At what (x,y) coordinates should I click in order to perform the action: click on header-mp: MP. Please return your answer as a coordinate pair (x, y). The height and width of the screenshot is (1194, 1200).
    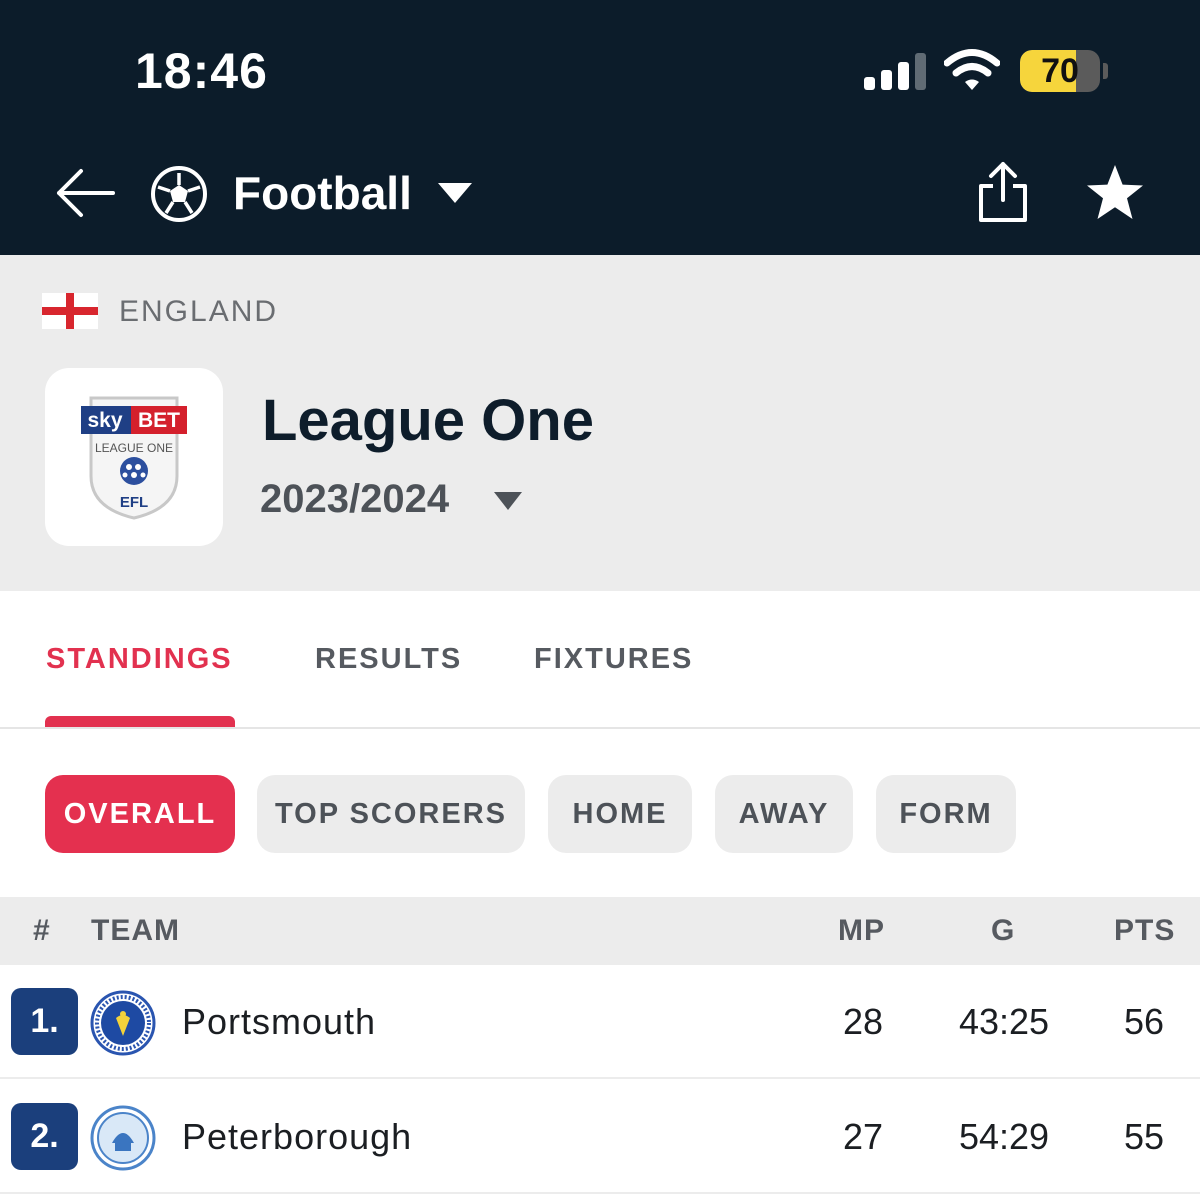
    Looking at the image, I should click on (861, 931).